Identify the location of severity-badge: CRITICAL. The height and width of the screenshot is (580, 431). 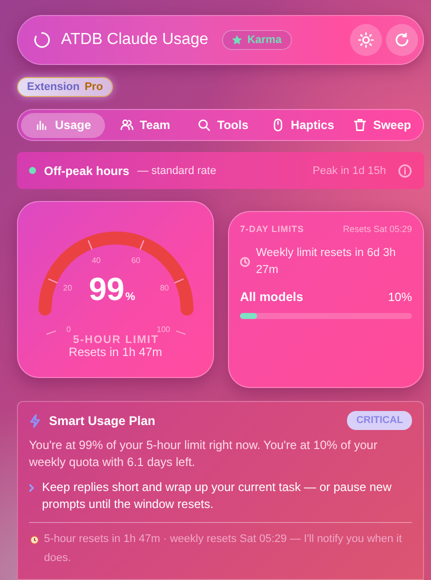
(379, 420).